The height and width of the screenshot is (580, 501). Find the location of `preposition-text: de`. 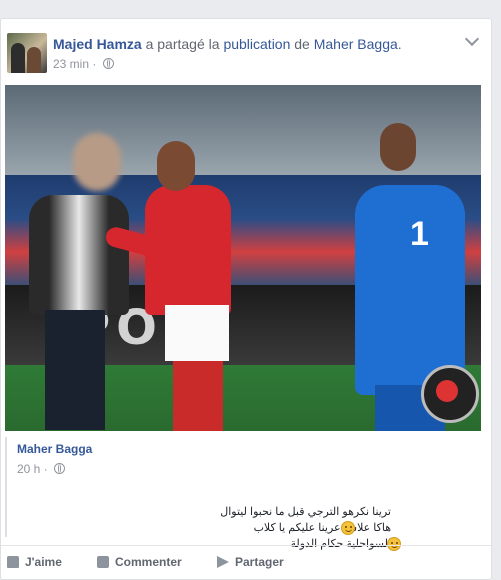

preposition-text: de is located at coordinates (302, 44).